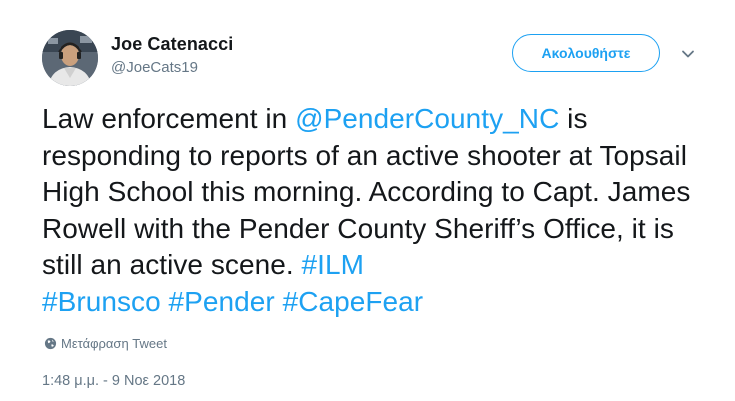 The width and height of the screenshot is (735, 401). I want to click on translate-tweet-link: Μετάφραση Tweet, so click(105, 343).